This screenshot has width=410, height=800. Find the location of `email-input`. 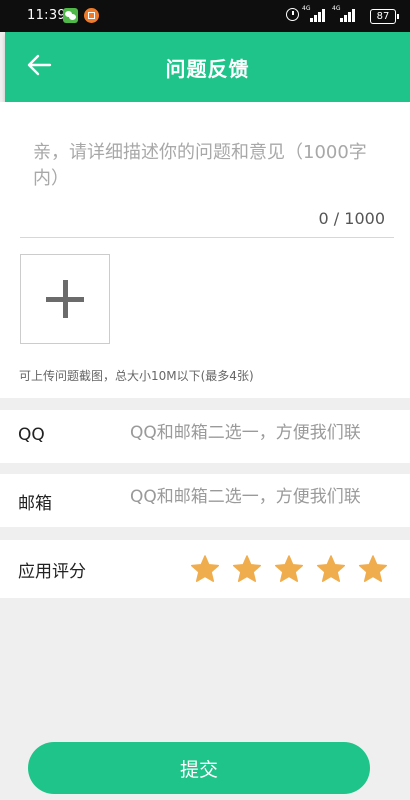

email-input is located at coordinates (265, 497).